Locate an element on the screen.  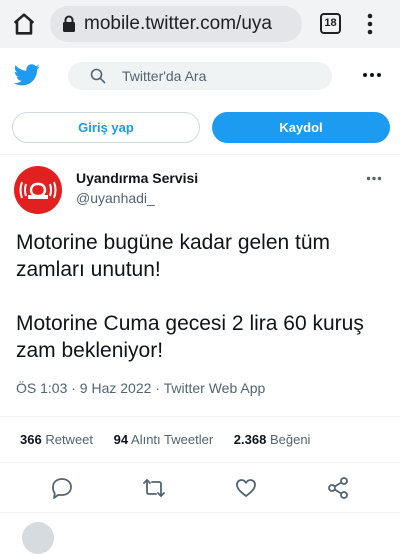
url-text: mobile.twitter.com/uya is located at coordinates (178, 23).